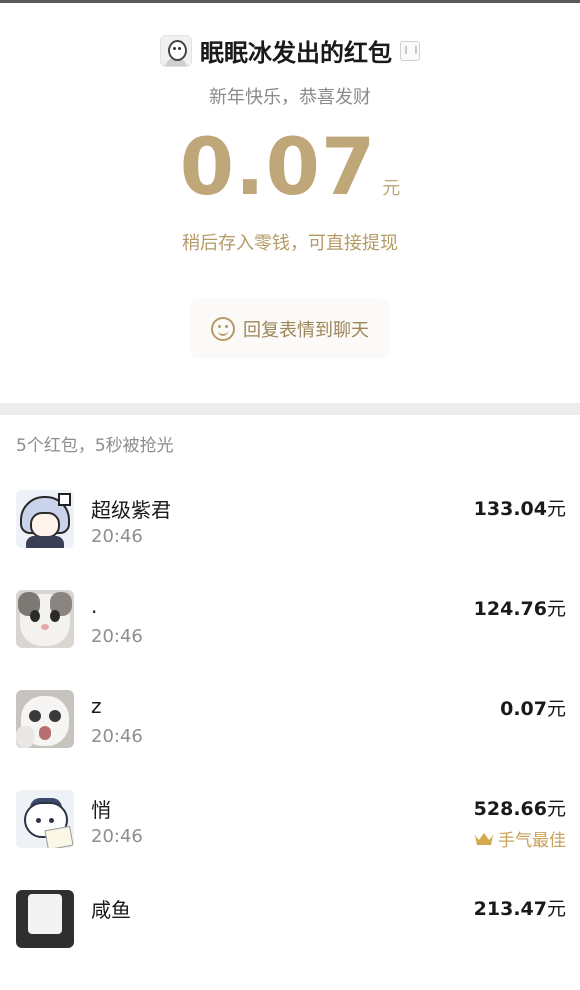 The width and height of the screenshot is (580, 990). Describe the element at coordinates (410, 50) in the screenshot. I see `pin-icon` at that location.